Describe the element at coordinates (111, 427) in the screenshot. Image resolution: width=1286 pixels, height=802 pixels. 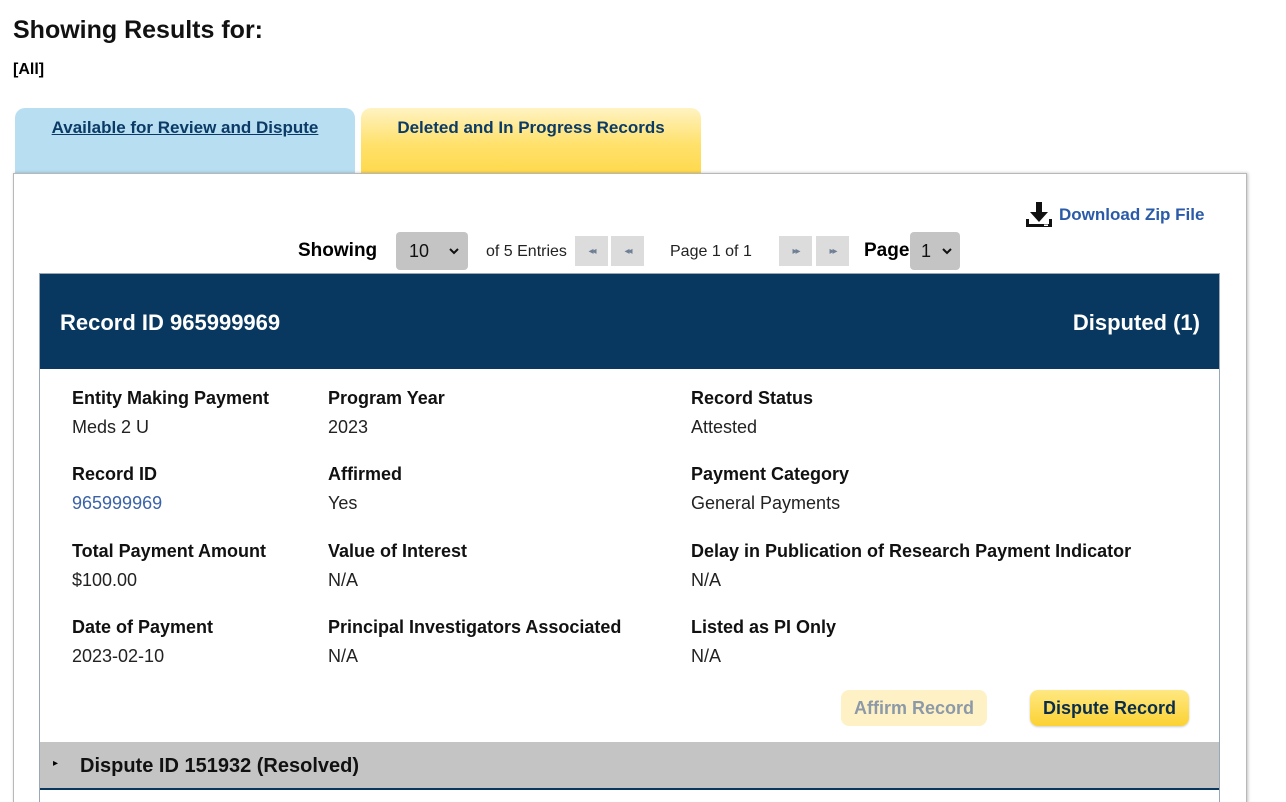
I see `field-value: Meds 2 U` at that location.